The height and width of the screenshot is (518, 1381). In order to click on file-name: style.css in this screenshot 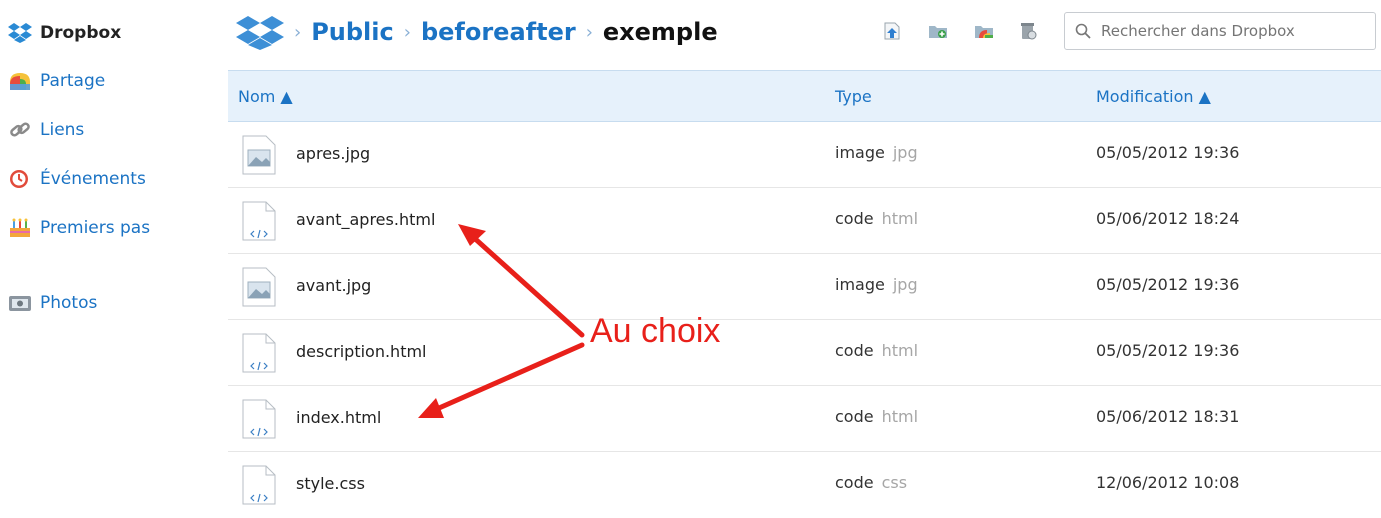, I will do `click(330, 483)`.